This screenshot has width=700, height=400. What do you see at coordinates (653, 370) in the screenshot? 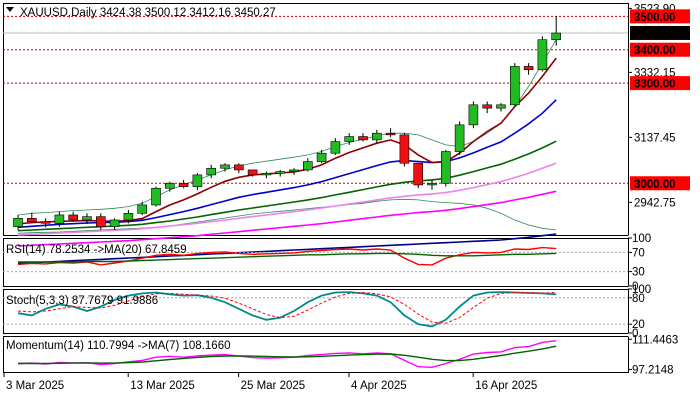
I see `momentum-y-label: 97.2148` at bounding box center [653, 370].